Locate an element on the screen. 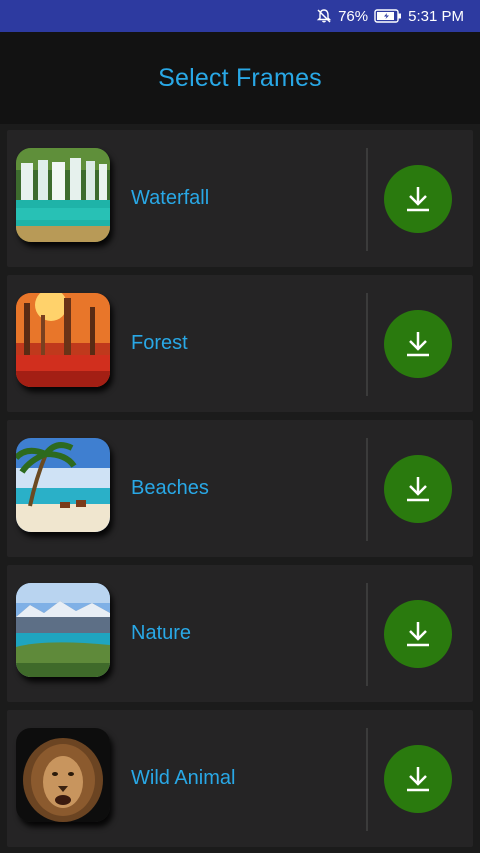 The image size is (480, 853). page-title: Select Frames is located at coordinates (240, 77).